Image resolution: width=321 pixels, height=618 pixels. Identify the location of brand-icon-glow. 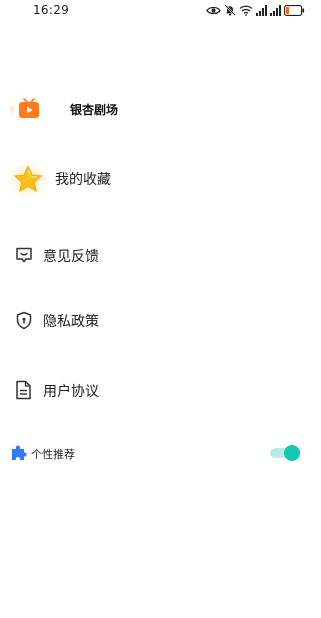
(12, 109).